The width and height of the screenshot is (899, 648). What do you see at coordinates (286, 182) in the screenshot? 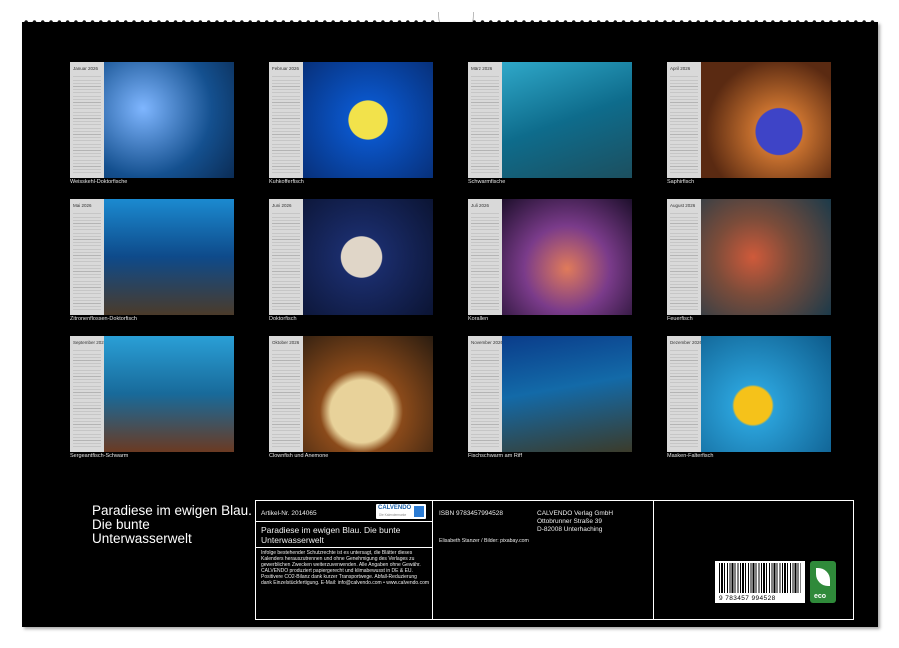
I see `photo-caption: Kuhkofferfisch` at bounding box center [286, 182].